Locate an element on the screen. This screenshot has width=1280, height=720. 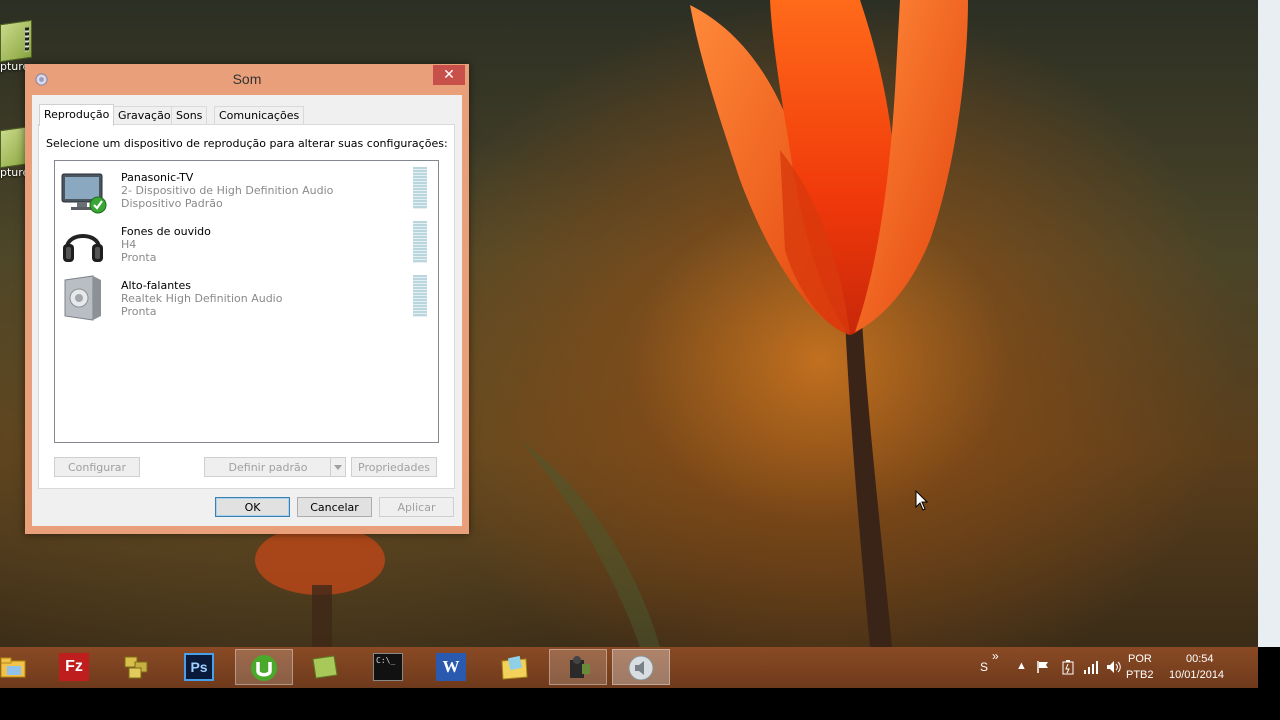
taskbar-item-notes is located at coordinates (326, 667).